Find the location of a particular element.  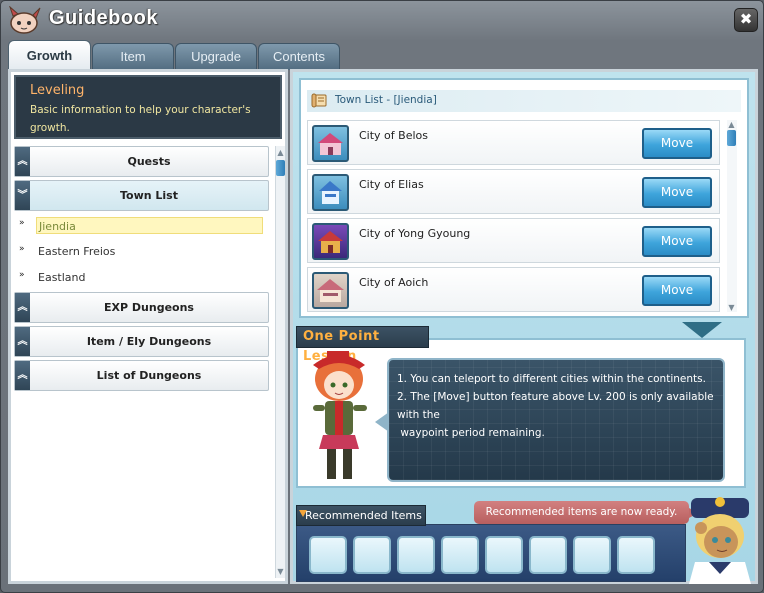

menu-item-town-list: ︾ Town List is located at coordinates (141, 195).